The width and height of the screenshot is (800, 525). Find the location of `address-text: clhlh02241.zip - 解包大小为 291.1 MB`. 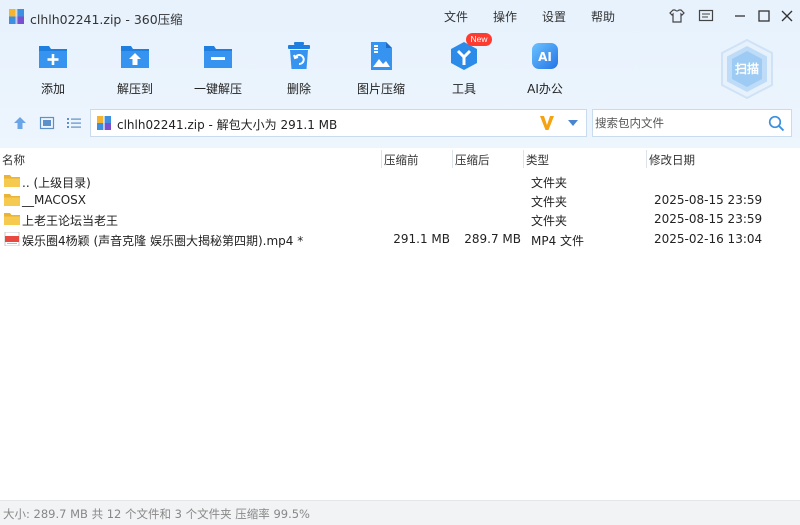

address-text: clhlh02241.zip - 解包大小为 291.1 MB is located at coordinates (227, 125).